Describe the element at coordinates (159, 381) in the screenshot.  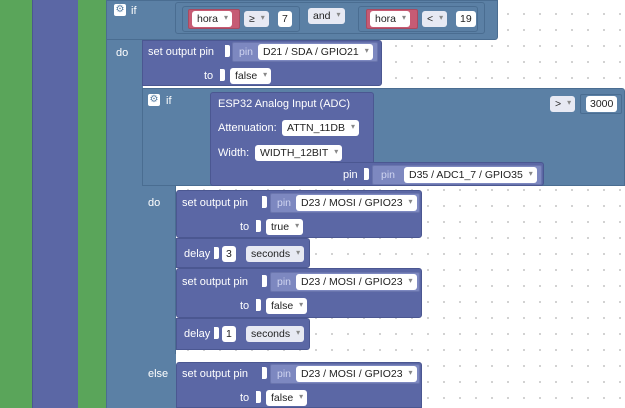
I see `else-bar` at that location.